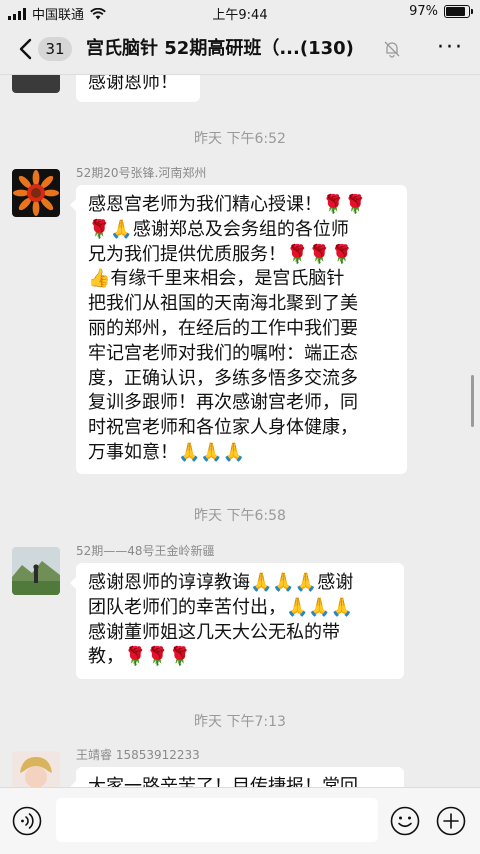 Image resolution: width=480 pixels, height=854 pixels. I want to click on add-more-icon, so click(451, 821).